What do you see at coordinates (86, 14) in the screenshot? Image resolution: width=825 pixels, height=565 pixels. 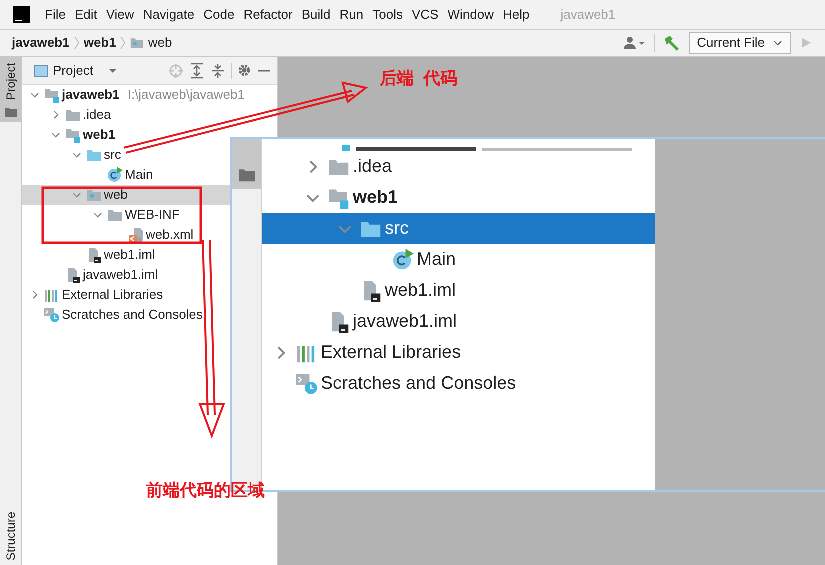 I see `menu-item: Edit` at bounding box center [86, 14].